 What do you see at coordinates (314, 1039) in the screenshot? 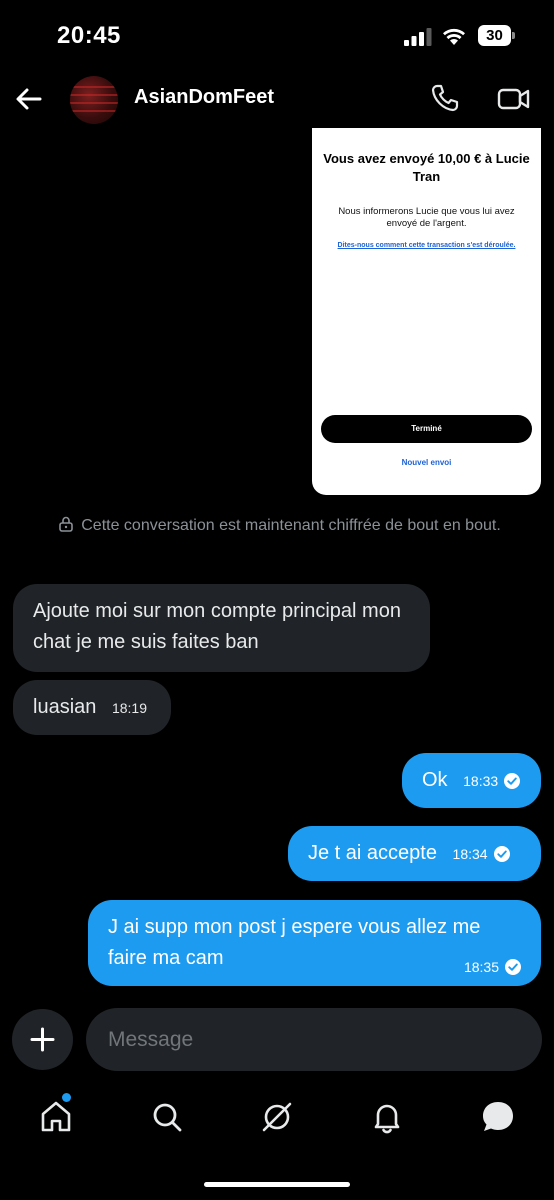
I see `message-input` at bounding box center [314, 1039].